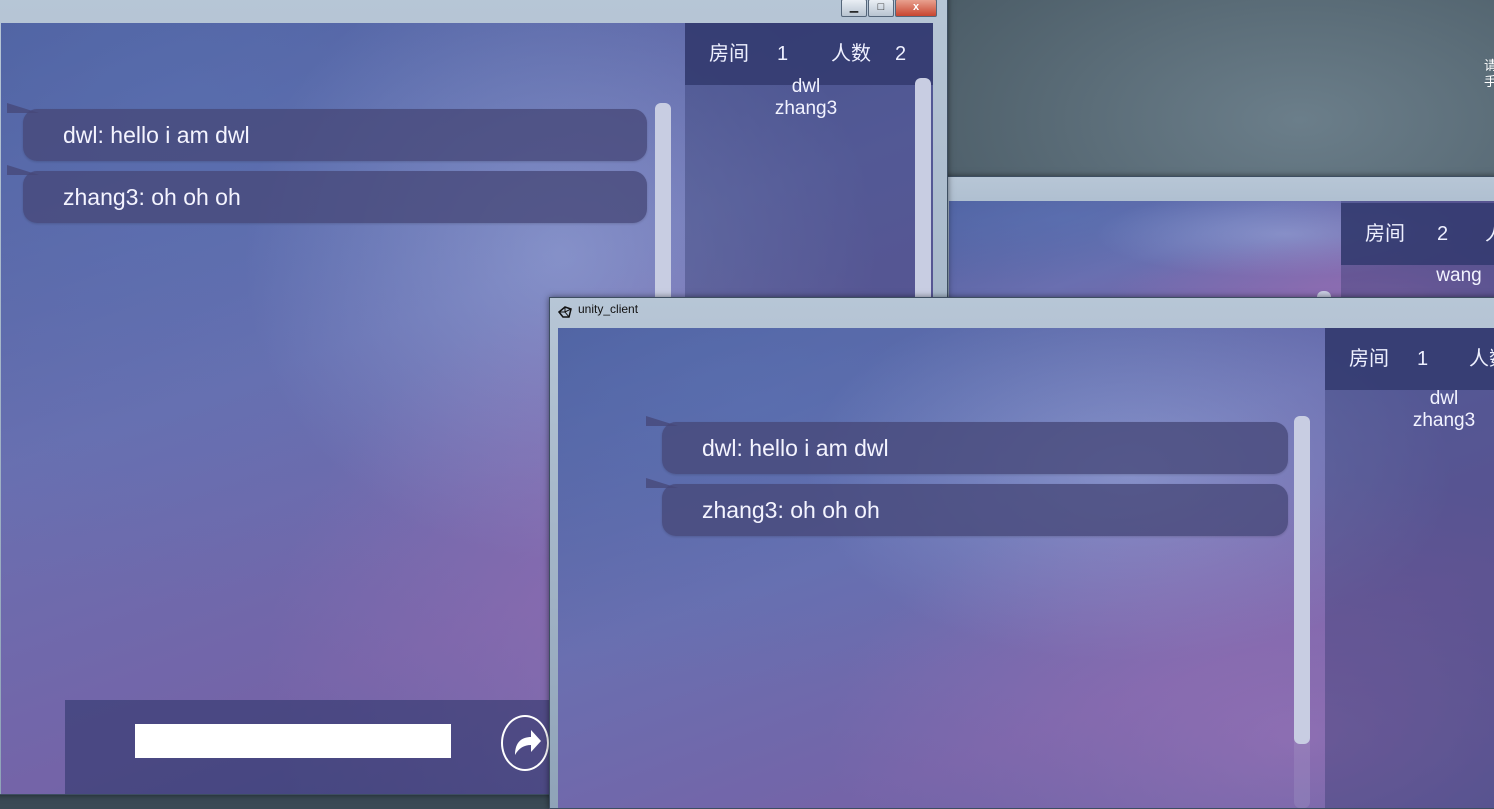  I want to click on game-view: 房间 2 人 wang, so click(1221, 256).